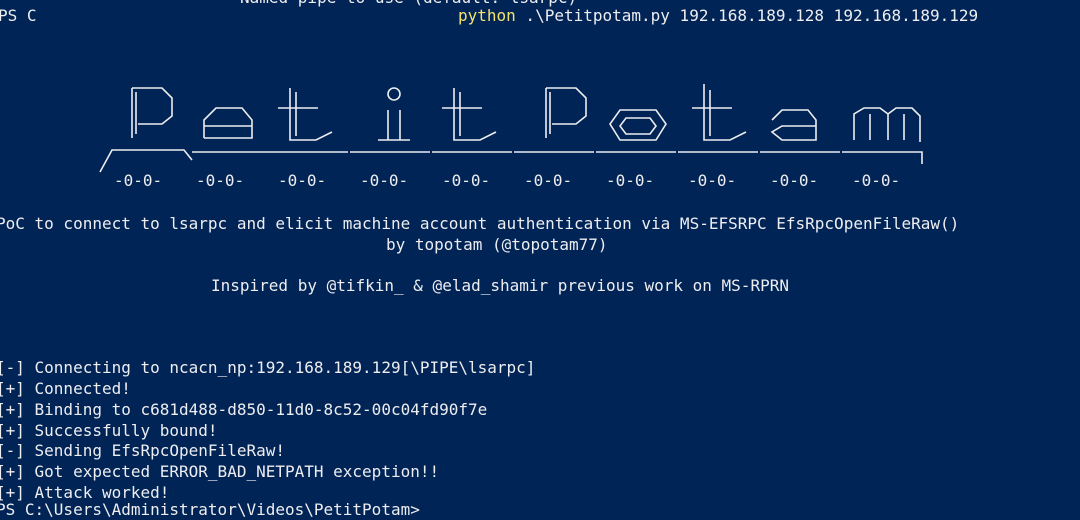 This screenshot has height=520, width=1080. What do you see at coordinates (109, 430) in the screenshot?
I see `log-line: [+] Successfully bound!` at bounding box center [109, 430].